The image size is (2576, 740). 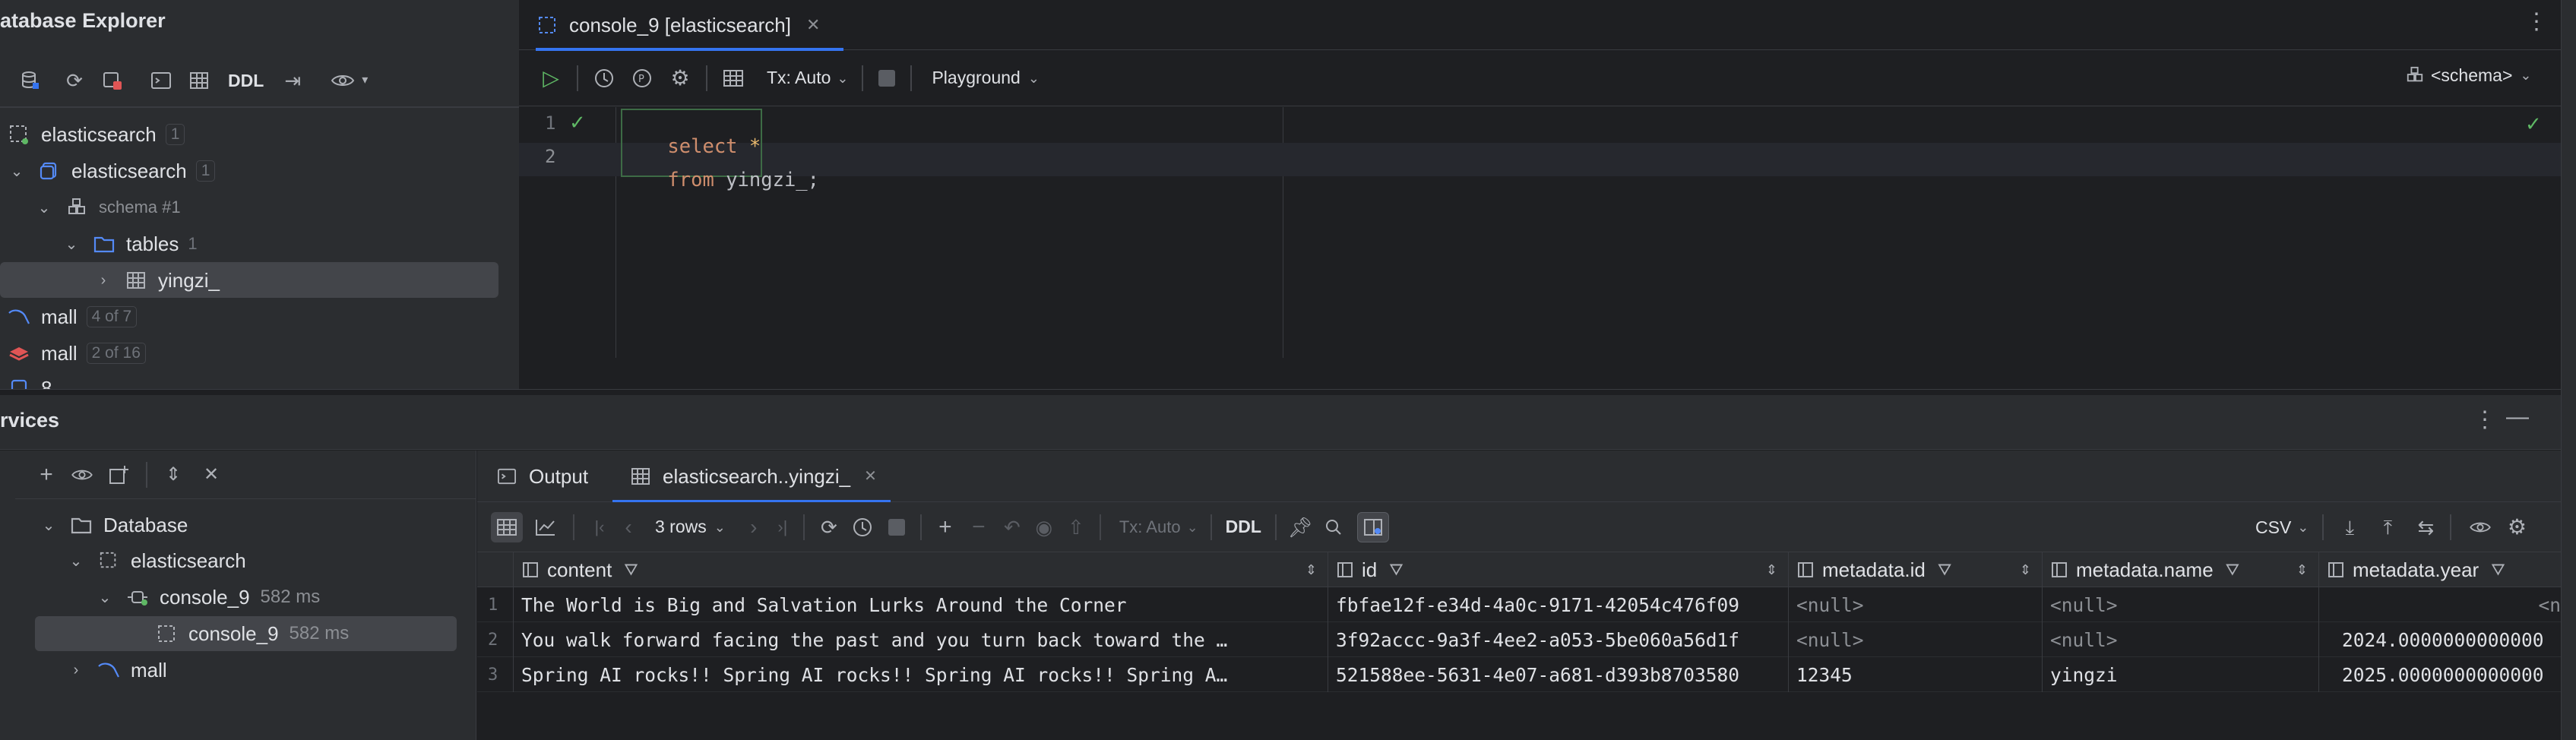 What do you see at coordinates (292, 81) in the screenshot?
I see `jump-icon: ⇥` at bounding box center [292, 81].